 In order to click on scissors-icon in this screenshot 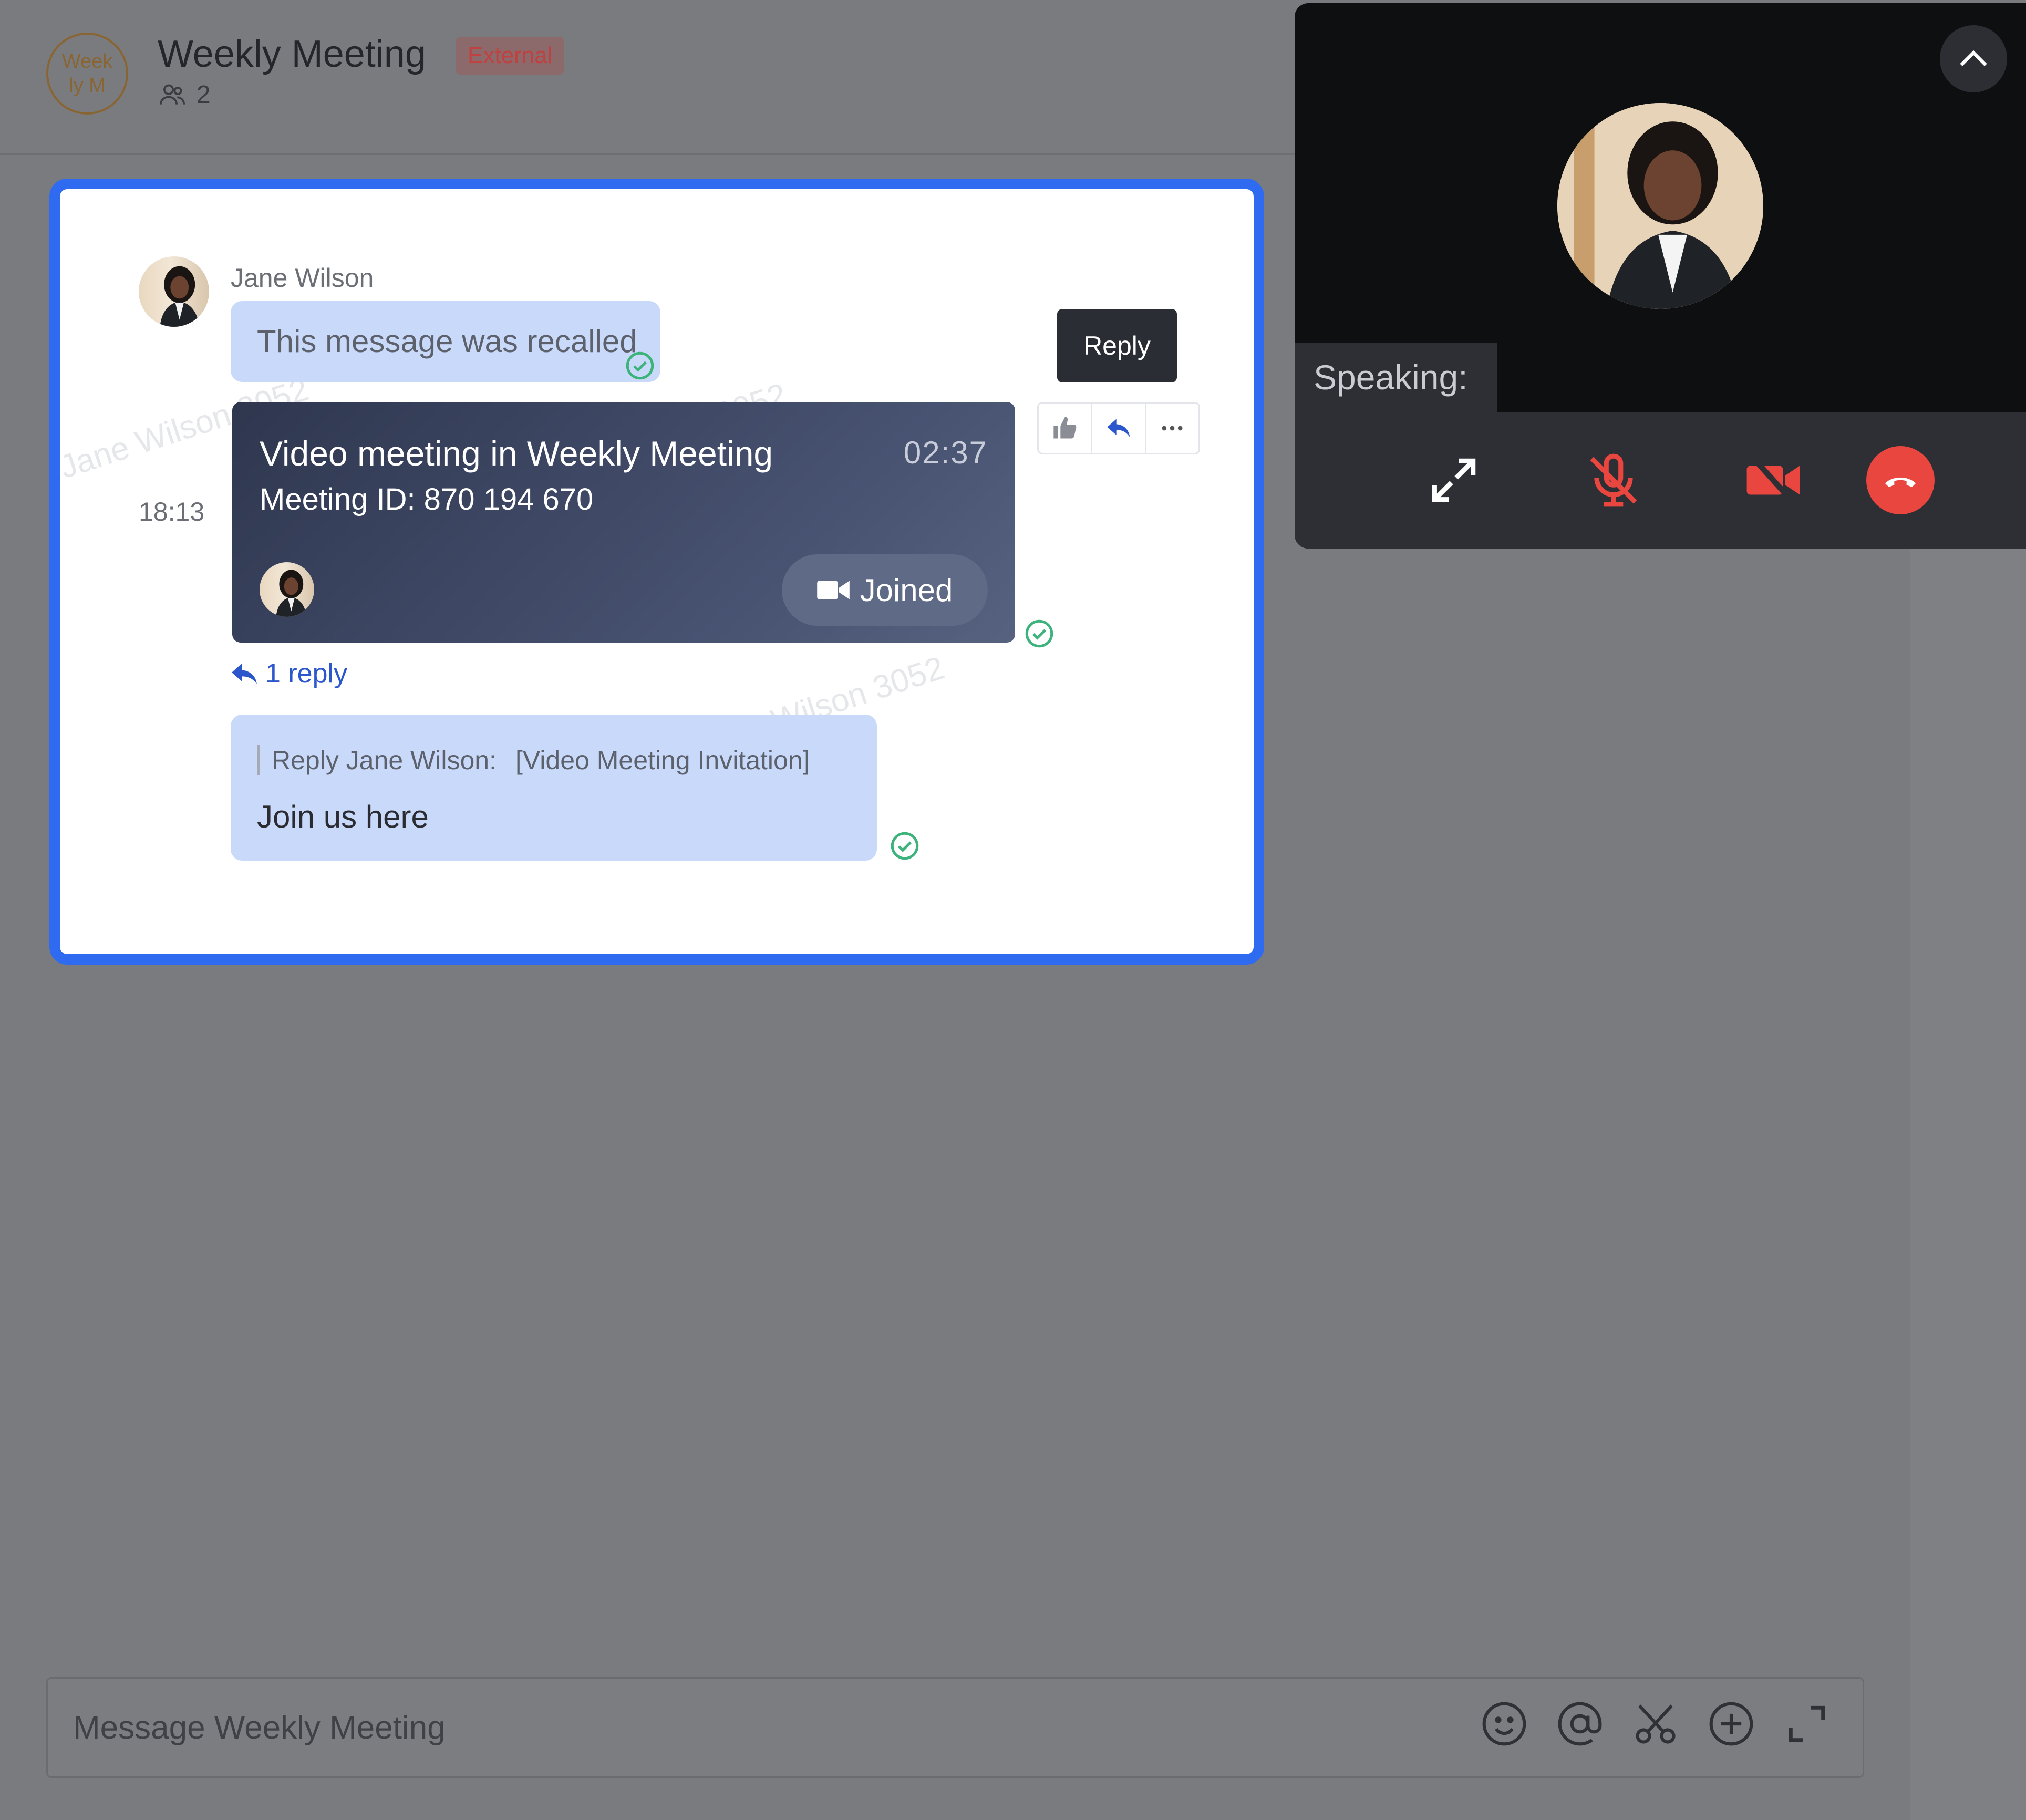, I will do `click(1656, 1724)`.